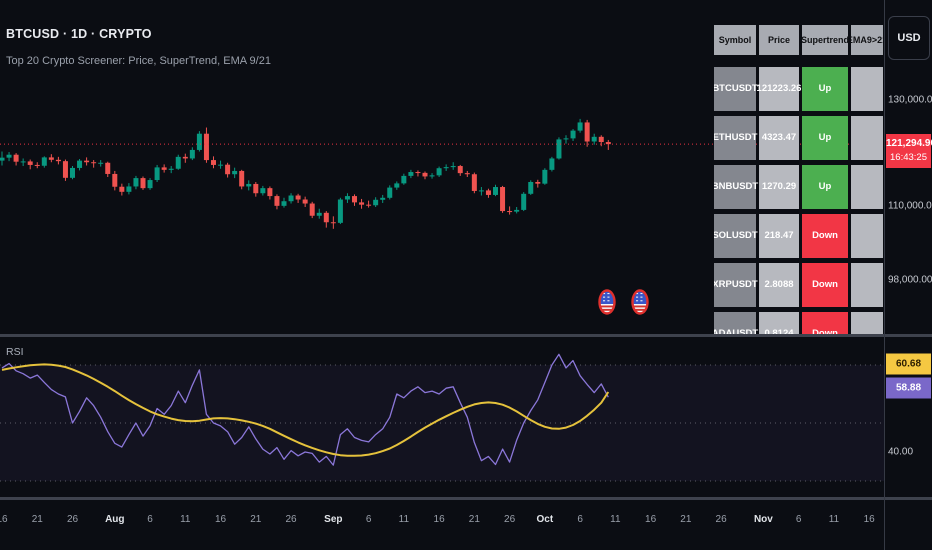 The width and height of the screenshot is (932, 550). What do you see at coordinates (779, 323) in the screenshot?
I see `price-cell: 0.8124` at bounding box center [779, 323].